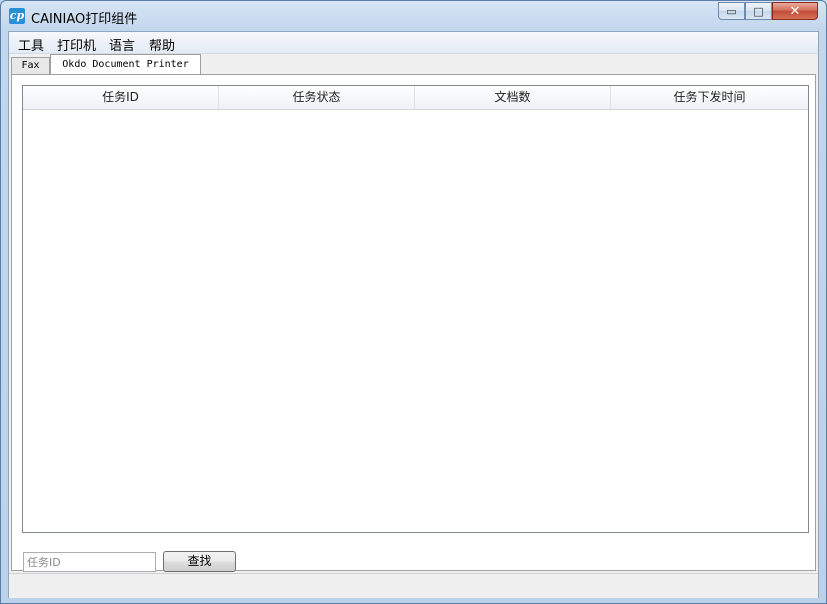 The image size is (827, 604). Describe the element at coordinates (413, 43) in the screenshot. I see `menu-bar: 工具 打印机 语言 帮助` at that location.